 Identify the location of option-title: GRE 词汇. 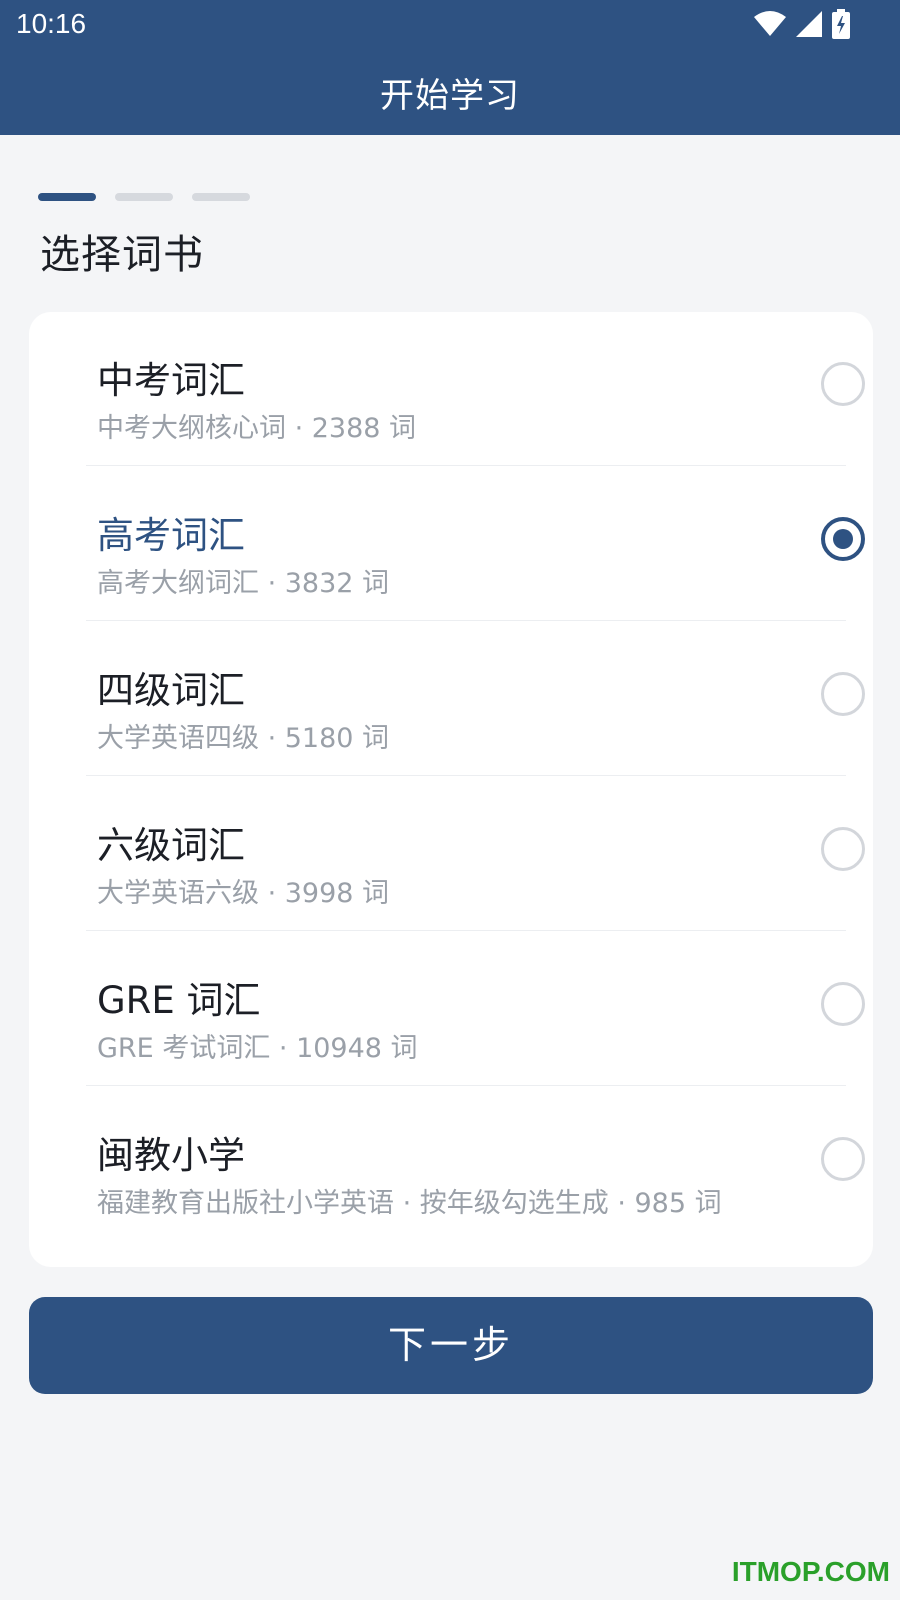
(179, 1000).